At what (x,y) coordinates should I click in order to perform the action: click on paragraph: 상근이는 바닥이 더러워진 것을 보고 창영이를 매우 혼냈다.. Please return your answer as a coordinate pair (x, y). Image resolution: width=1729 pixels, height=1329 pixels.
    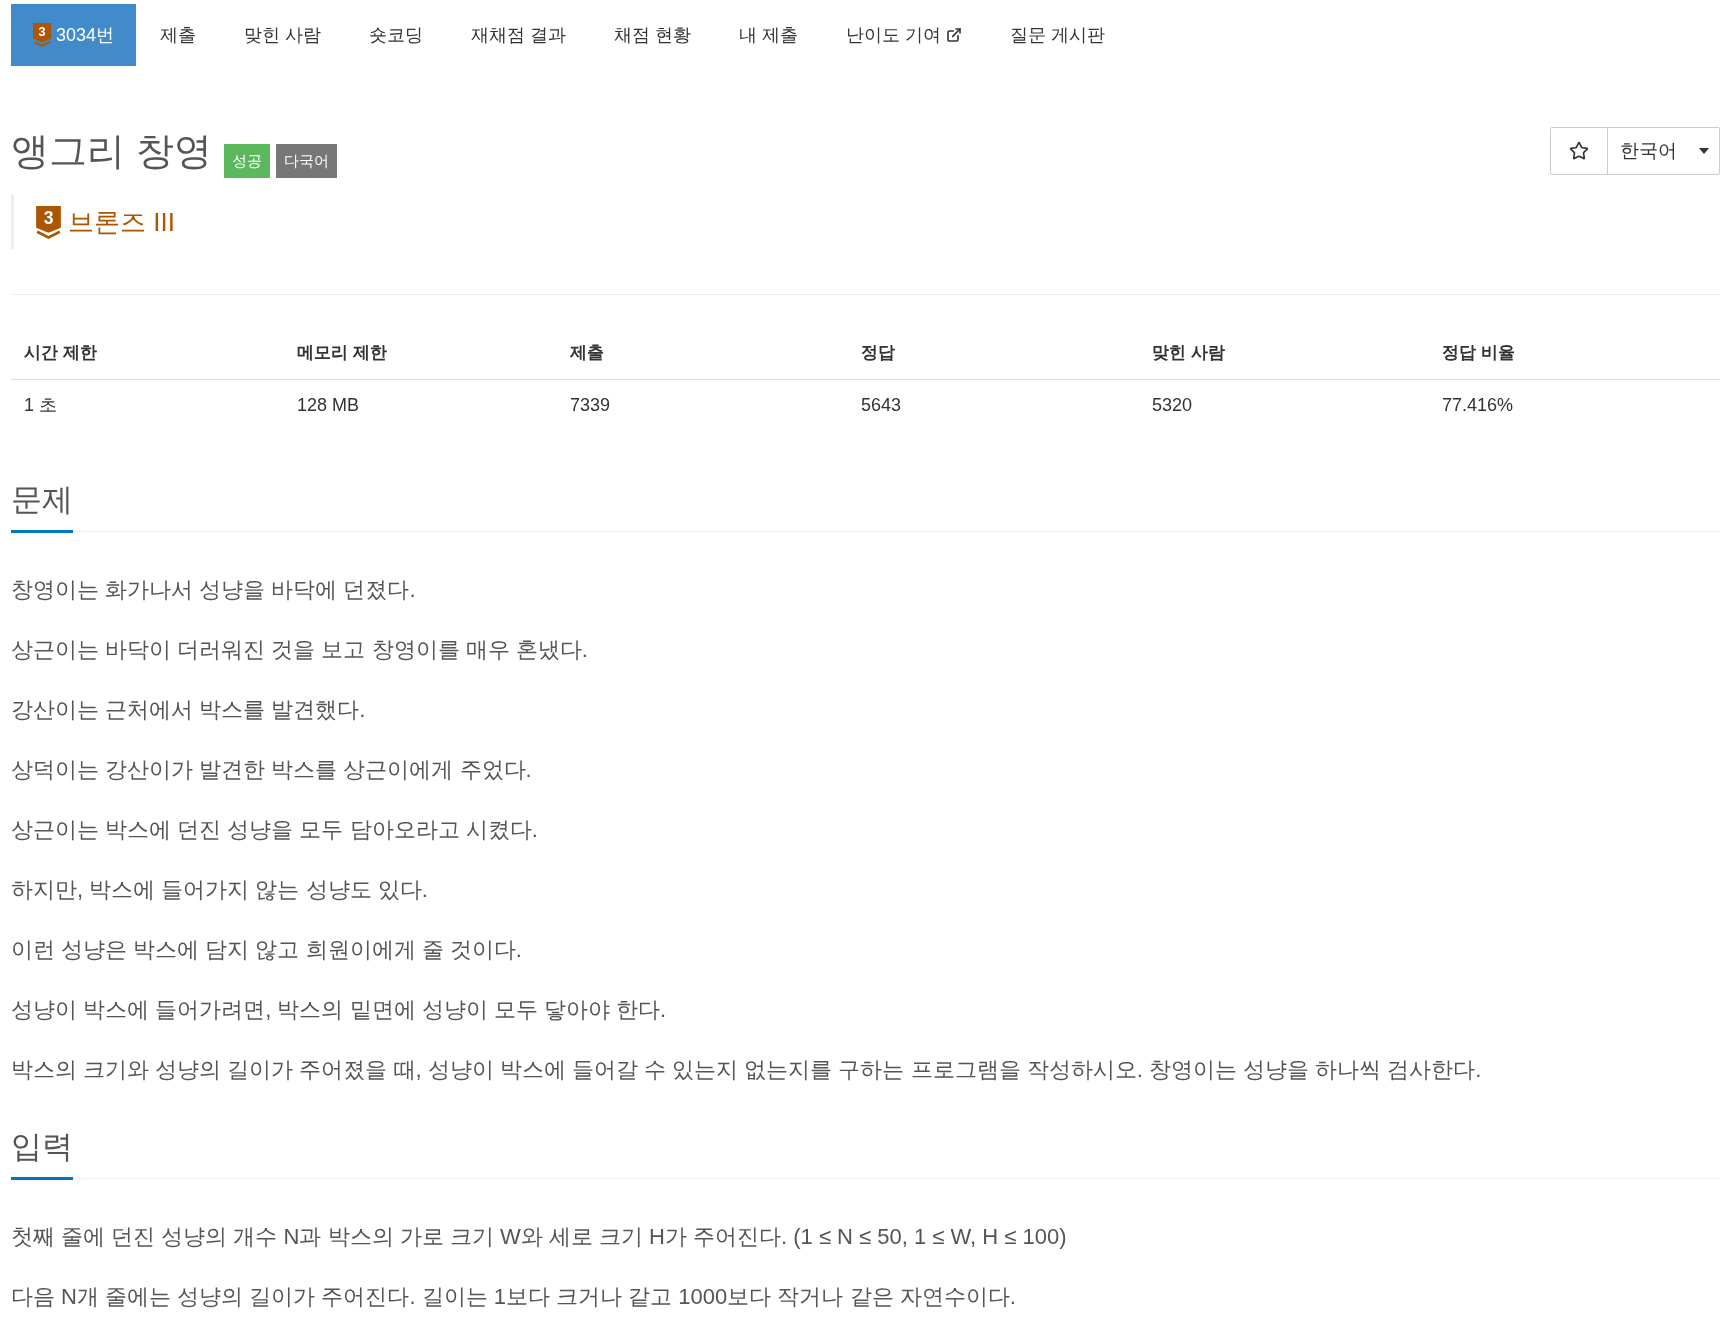
    Looking at the image, I should click on (300, 650).